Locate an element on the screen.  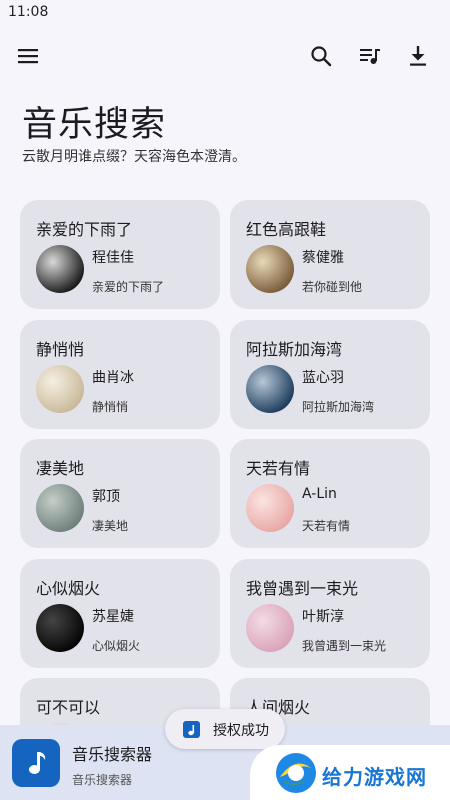
song-name: 阿拉斯加海湾 is located at coordinates (338, 406).